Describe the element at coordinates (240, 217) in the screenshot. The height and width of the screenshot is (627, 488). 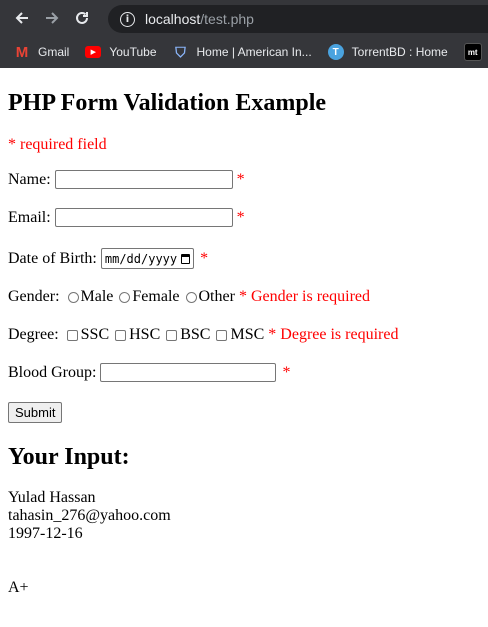
I see `email-required-star: *` at that location.